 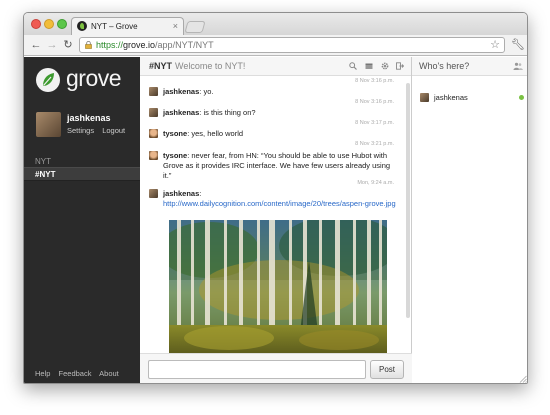 I want to click on tab-strip: NYT – Grove ×, so click(x=275, y=24).